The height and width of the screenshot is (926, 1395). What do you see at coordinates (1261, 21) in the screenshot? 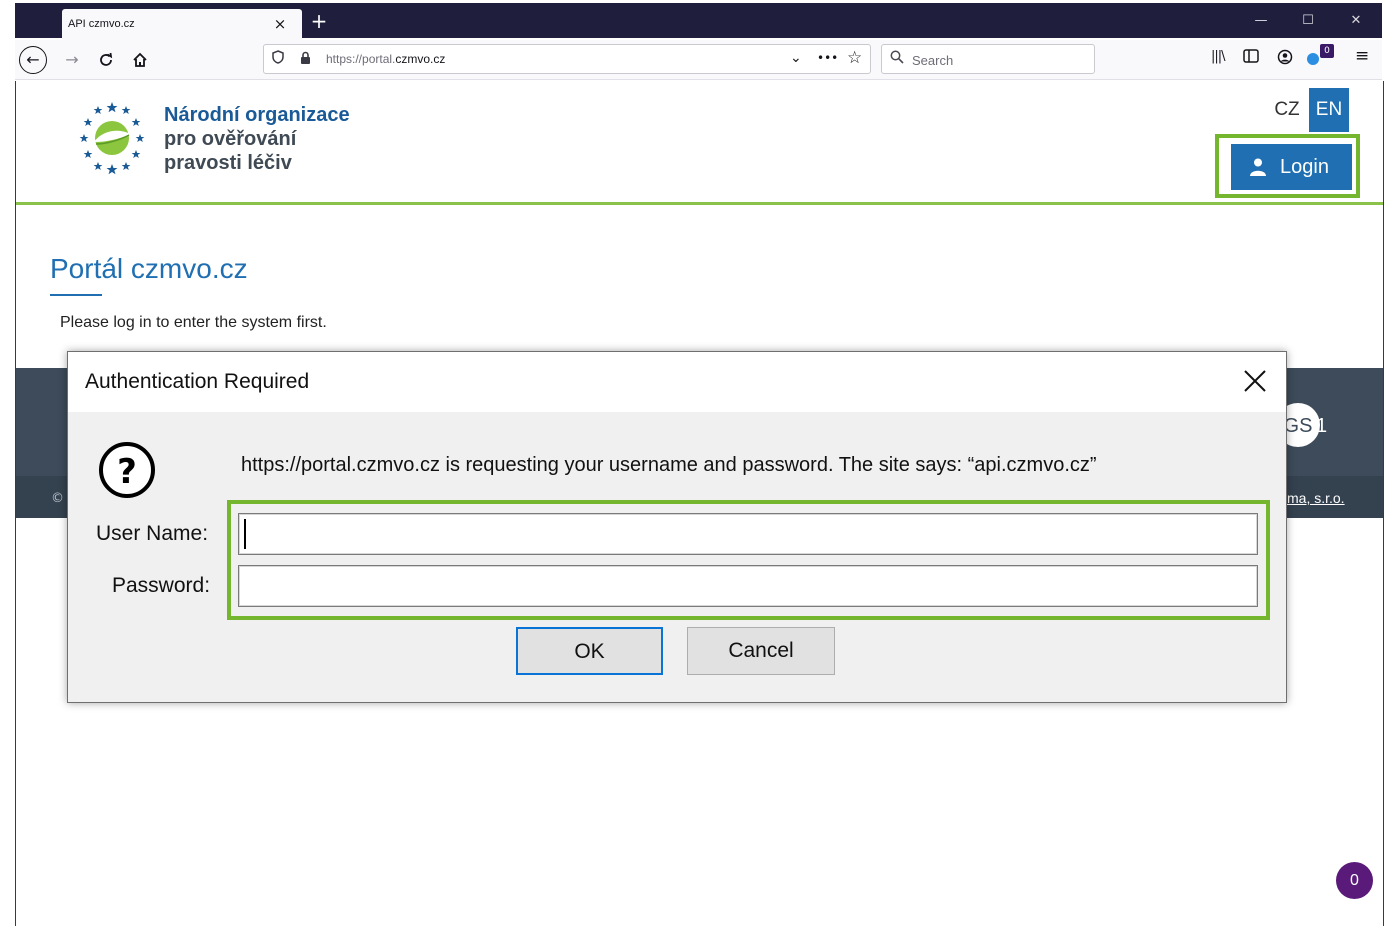
I see `minimize-button: —` at bounding box center [1261, 21].